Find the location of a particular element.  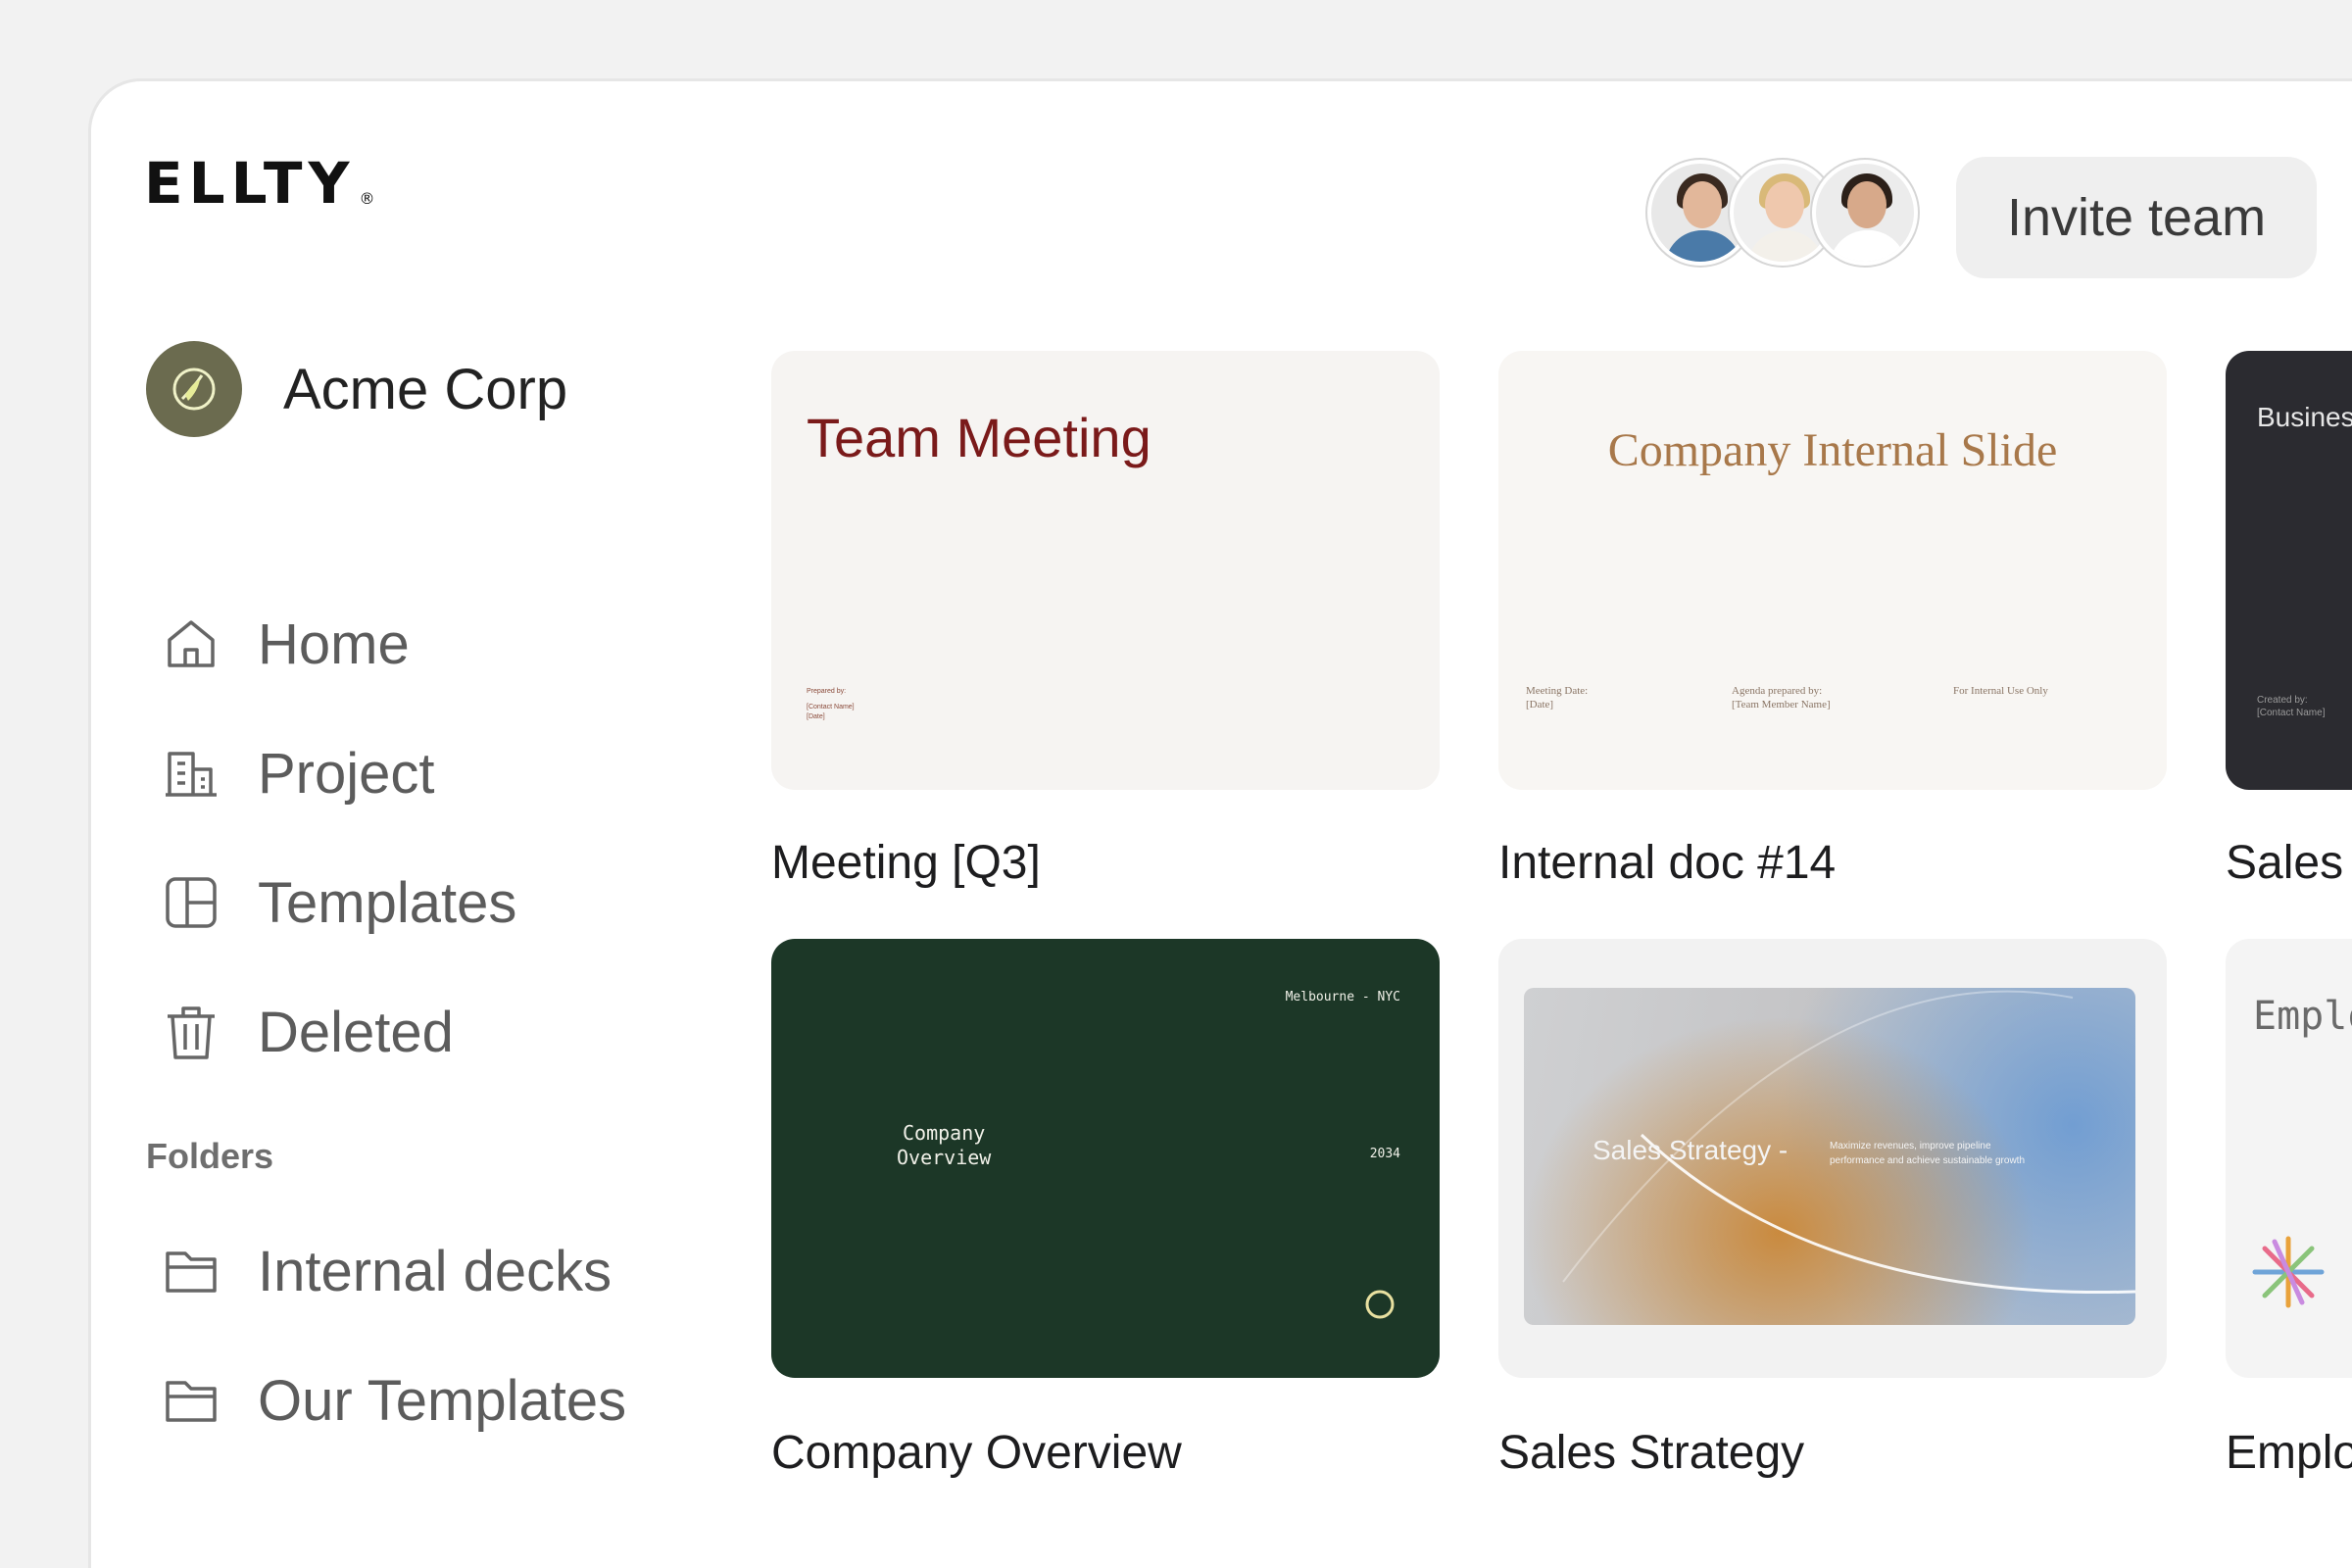

ring-logo-icon is located at coordinates (1380, 1304).